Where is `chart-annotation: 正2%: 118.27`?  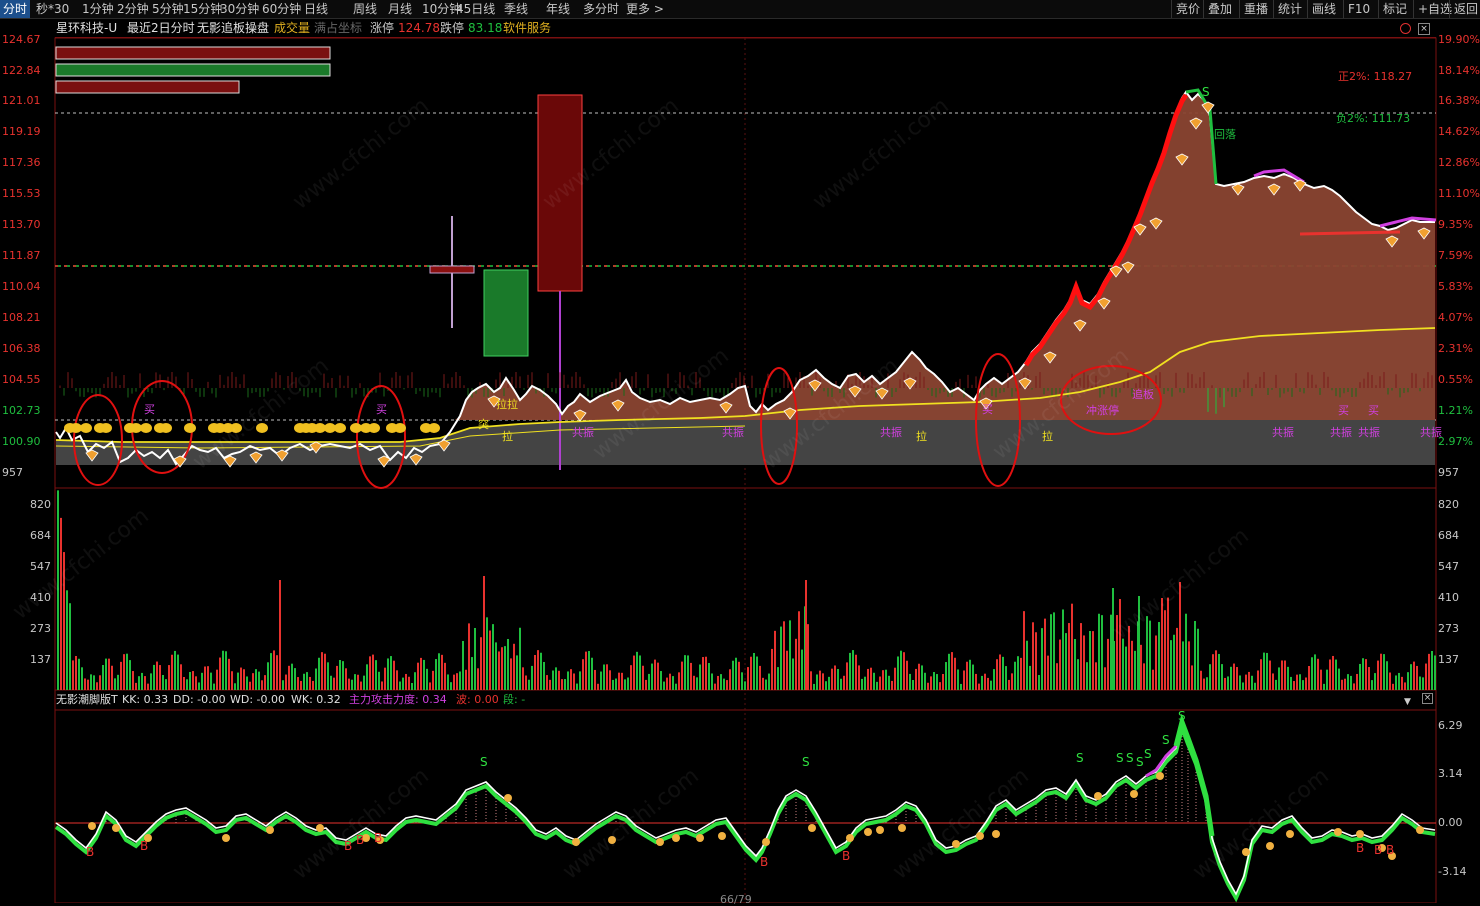 chart-annotation: 正2%: 118.27 is located at coordinates (1375, 76).